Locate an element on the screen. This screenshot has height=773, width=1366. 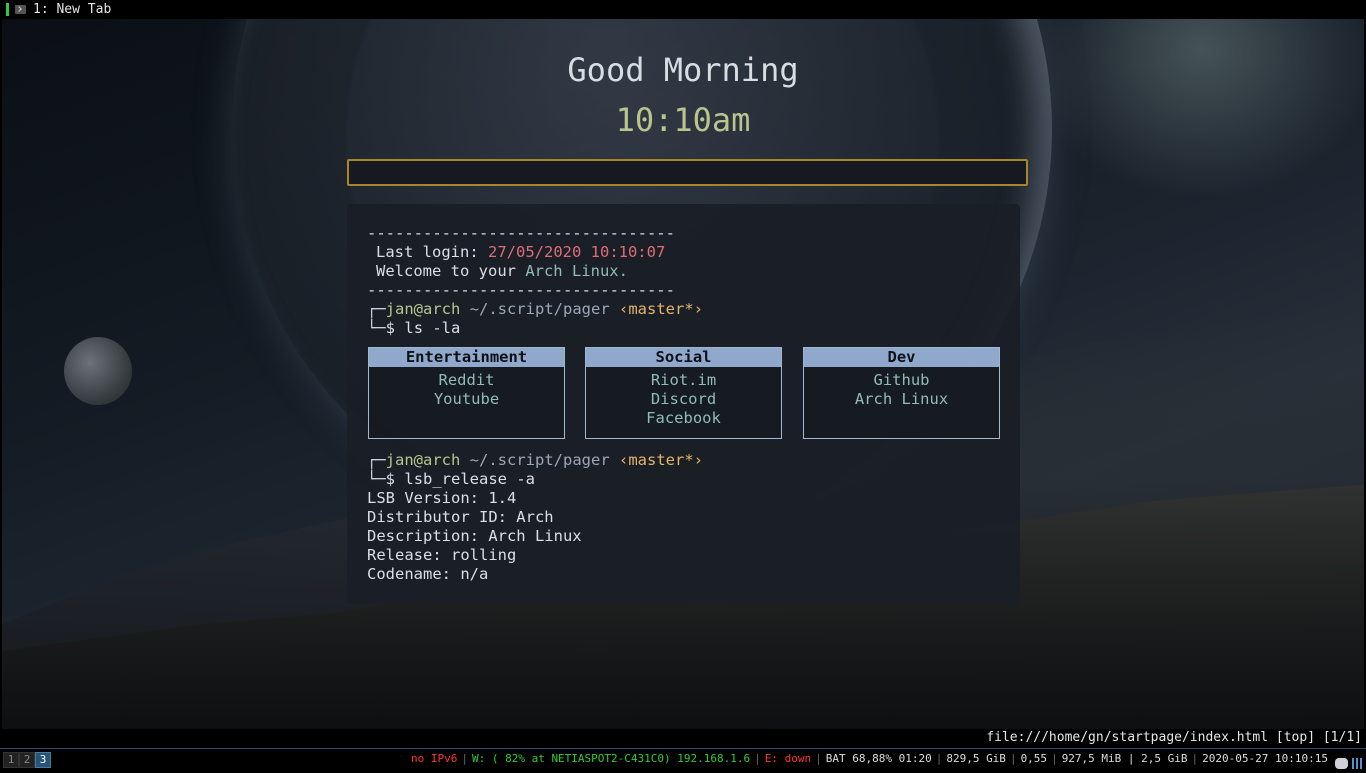
lsb-distributor: Distributor ID: Arch is located at coordinates (460, 517).